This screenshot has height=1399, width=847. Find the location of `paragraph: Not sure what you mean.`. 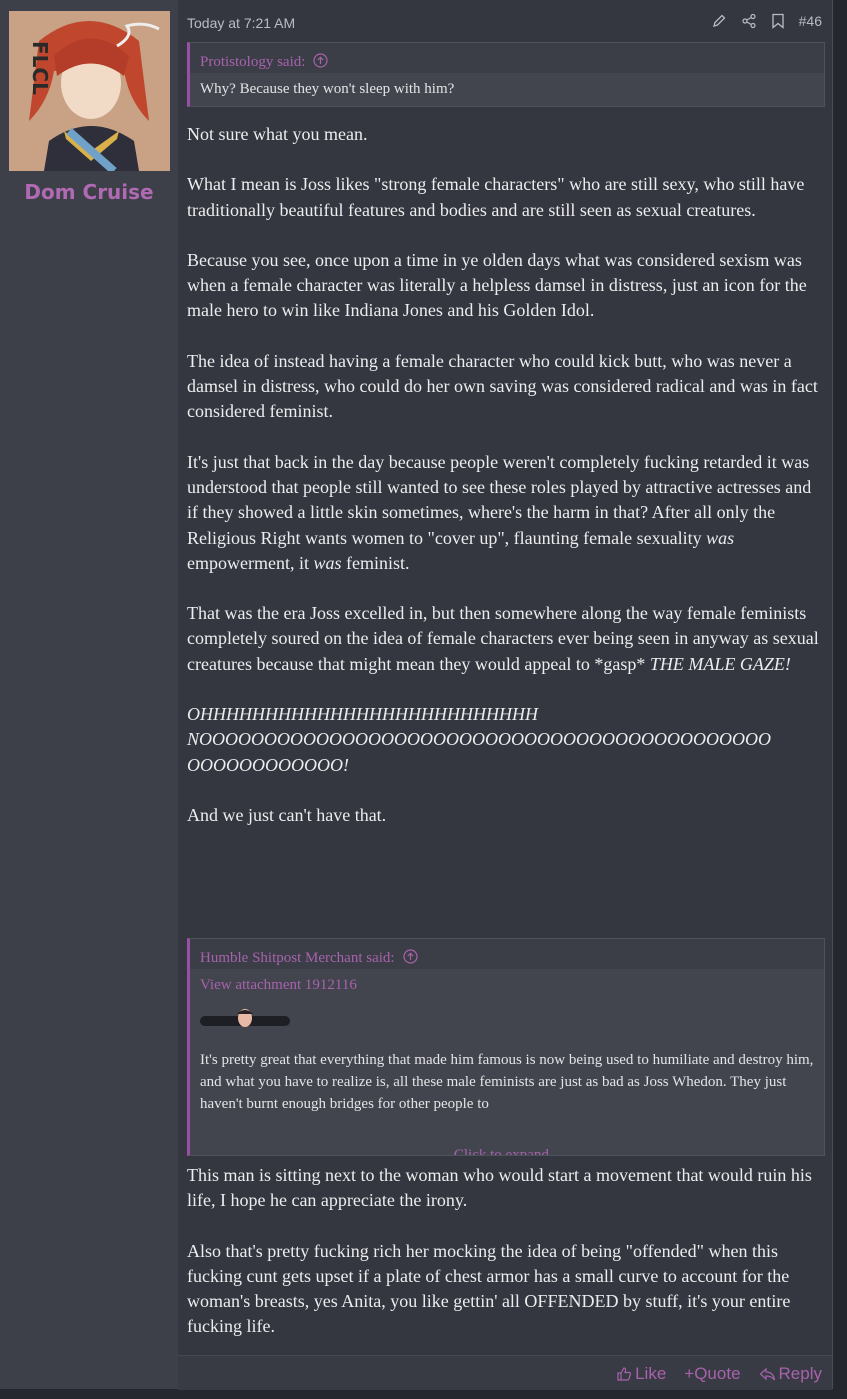

paragraph: Not sure what you mean. is located at coordinates (277, 134).